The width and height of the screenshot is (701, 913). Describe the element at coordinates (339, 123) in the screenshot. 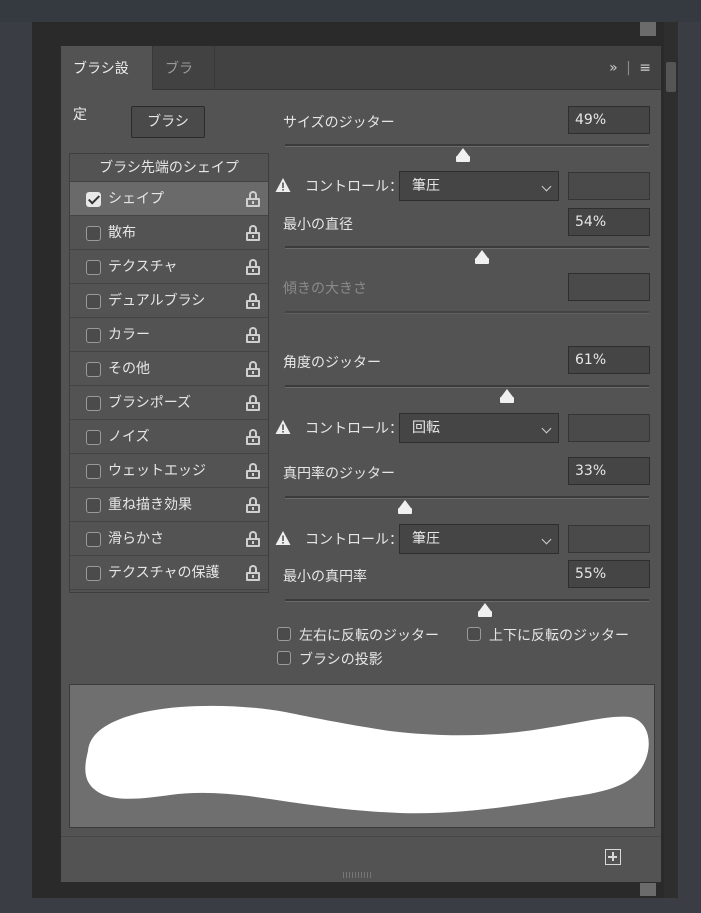

I see `size-jitter-label: サイズのジッター` at that location.